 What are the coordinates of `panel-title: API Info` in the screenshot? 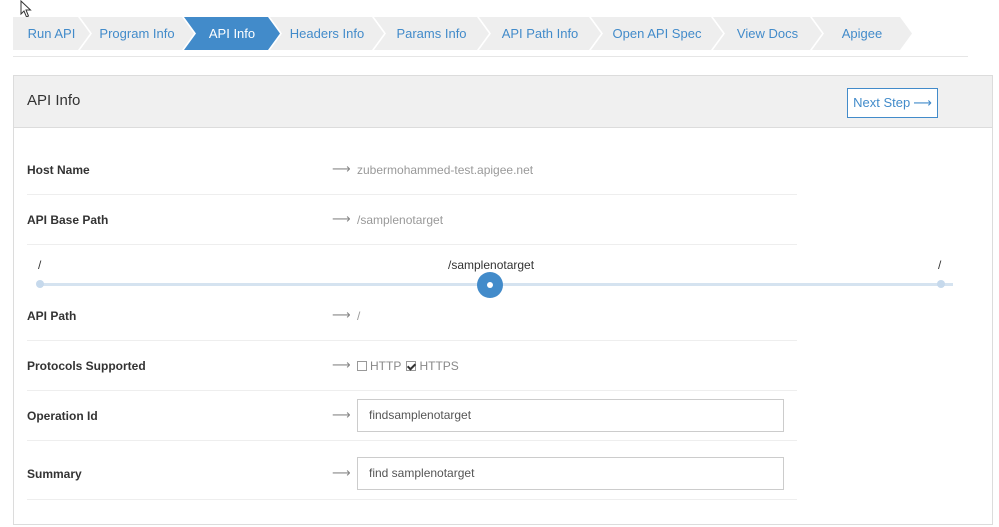 It's located at (54, 100).